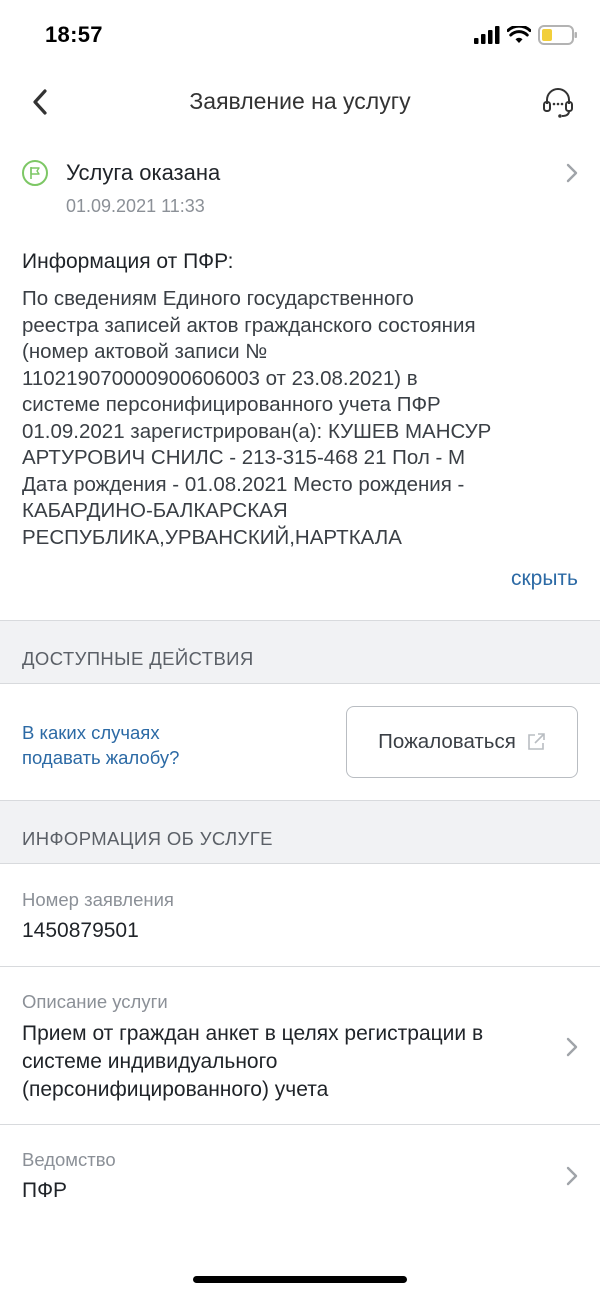 The height and width of the screenshot is (1297, 600). What do you see at coordinates (128, 261) in the screenshot?
I see `pfr-info-heading: Информация от ПФР:` at bounding box center [128, 261].